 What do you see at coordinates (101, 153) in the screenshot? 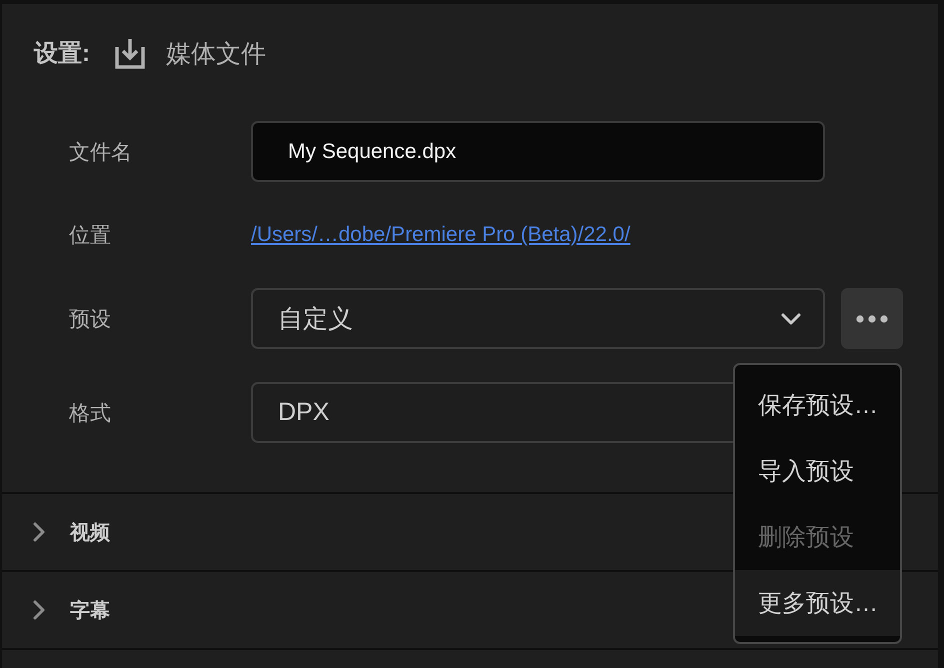
I see `field-label: 文件名` at bounding box center [101, 153].